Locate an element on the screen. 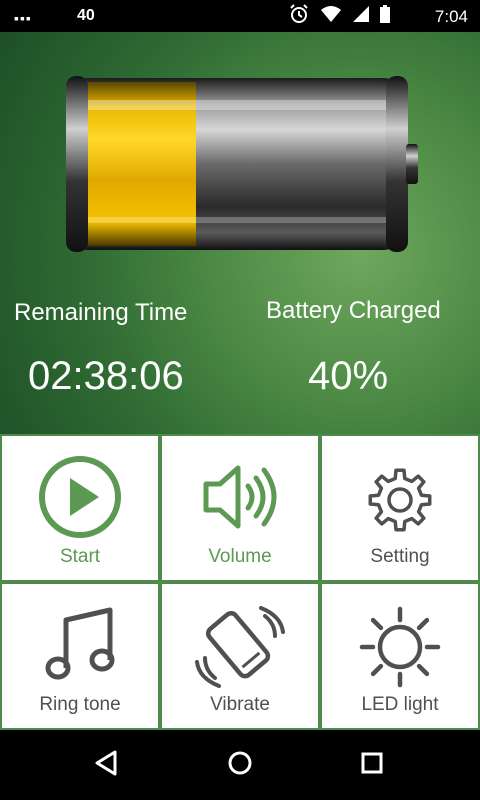 This screenshot has height=800, width=480. sun-icon is located at coordinates (400, 649).